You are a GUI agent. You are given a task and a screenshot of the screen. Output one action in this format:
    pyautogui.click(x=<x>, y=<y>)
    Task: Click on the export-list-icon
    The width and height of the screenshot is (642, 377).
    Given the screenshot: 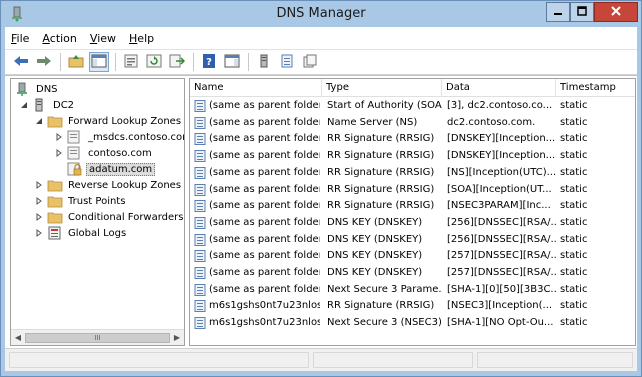 What is the action you would take?
    pyautogui.click(x=177, y=62)
    